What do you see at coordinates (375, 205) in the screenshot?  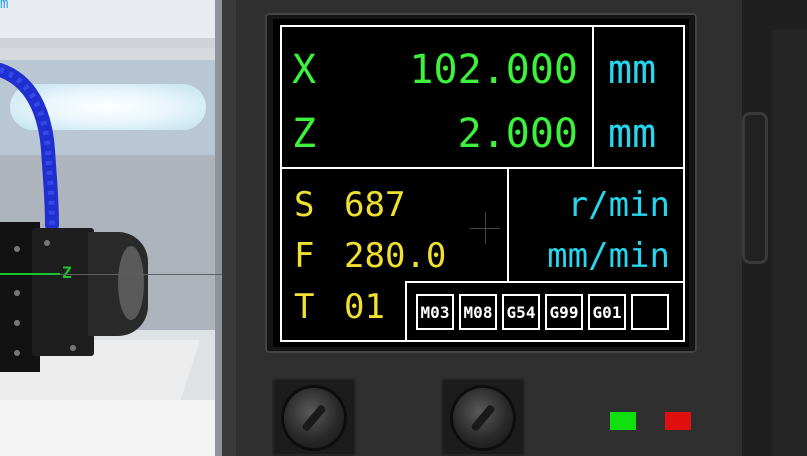 I see `spindle-speed-value: 687` at bounding box center [375, 205].